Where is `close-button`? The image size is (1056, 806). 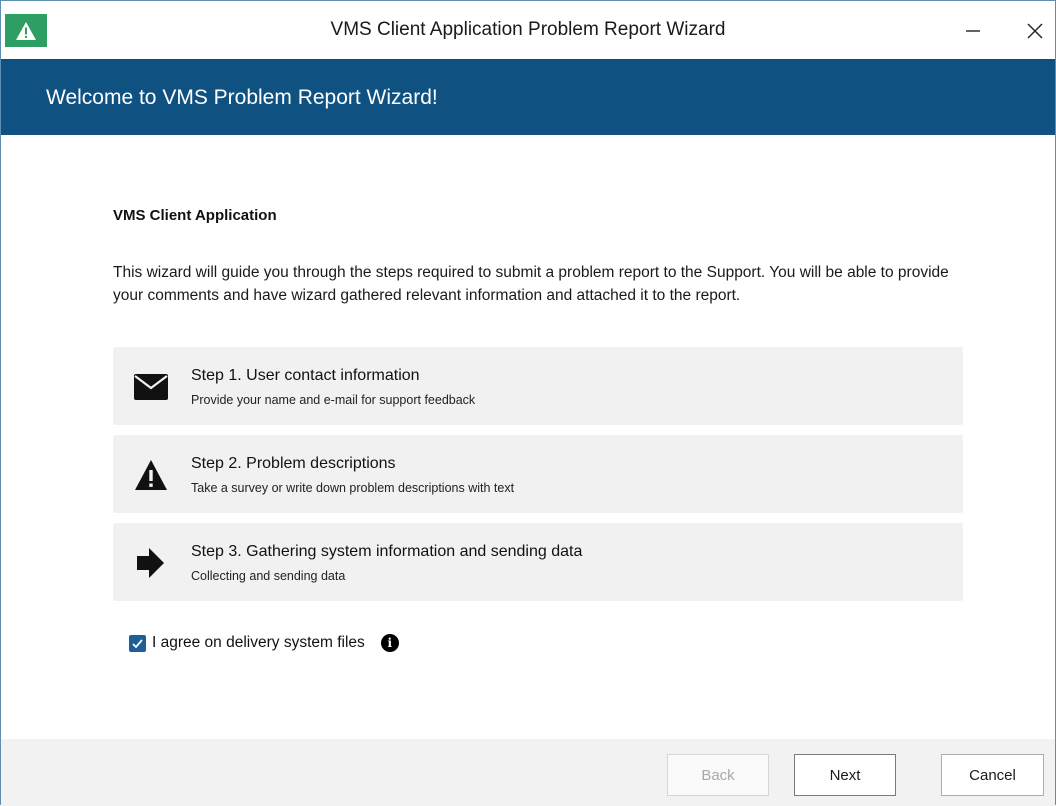
close-button is located at coordinates (1034, 31).